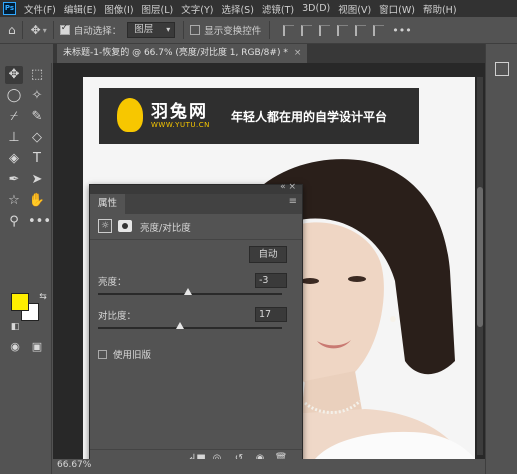 The image size is (517, 474). What do you see at coordinates (379, 30) in the screenshot?
I see `align-right-icon` at bounding box center [379, 30].